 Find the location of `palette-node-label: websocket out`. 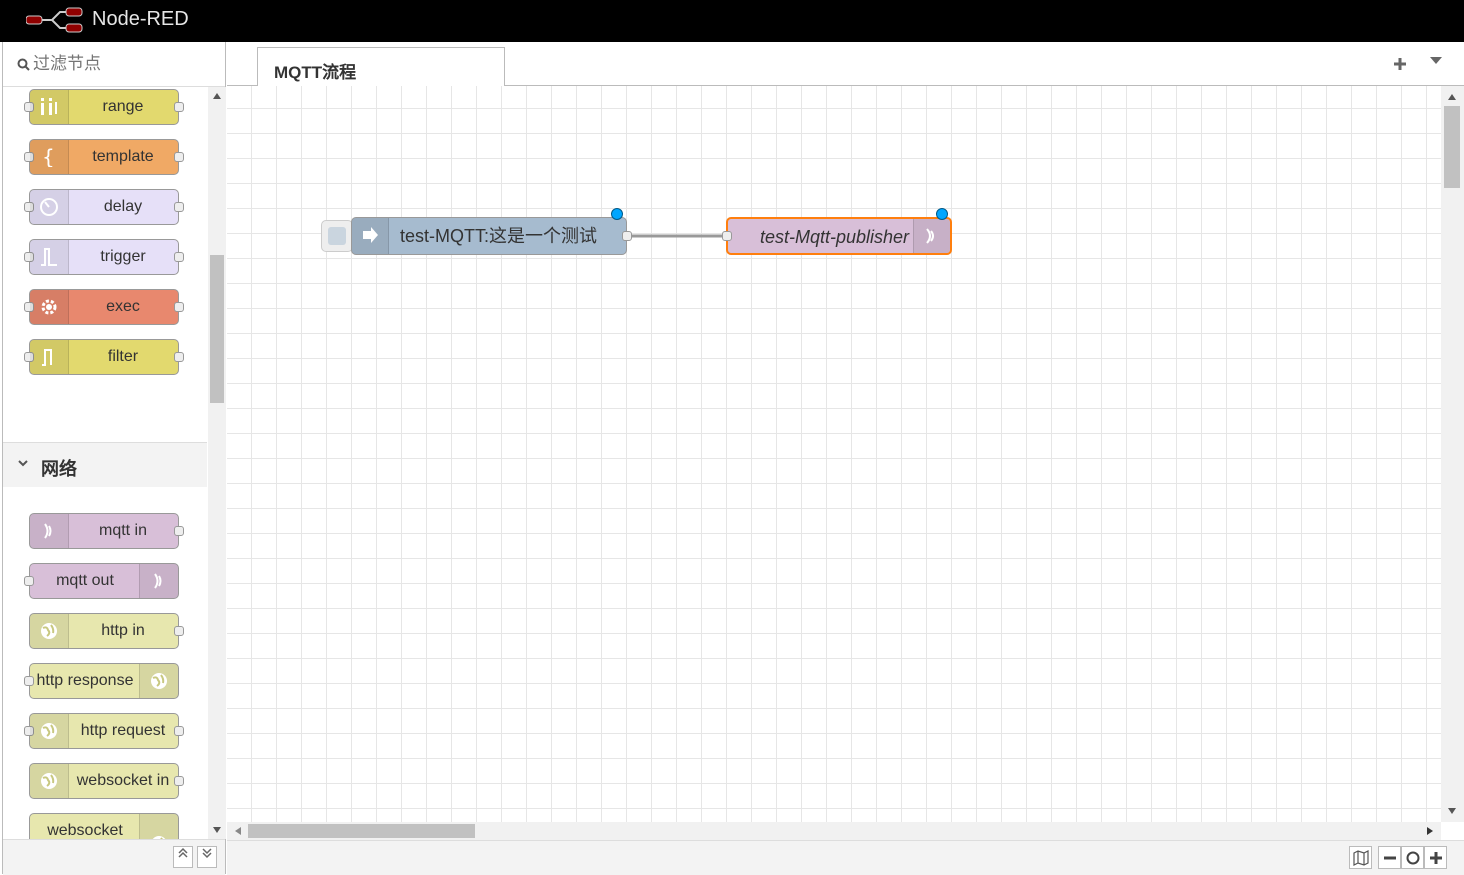

palette-node-label: websocket out is located at coordinates (85, 829).